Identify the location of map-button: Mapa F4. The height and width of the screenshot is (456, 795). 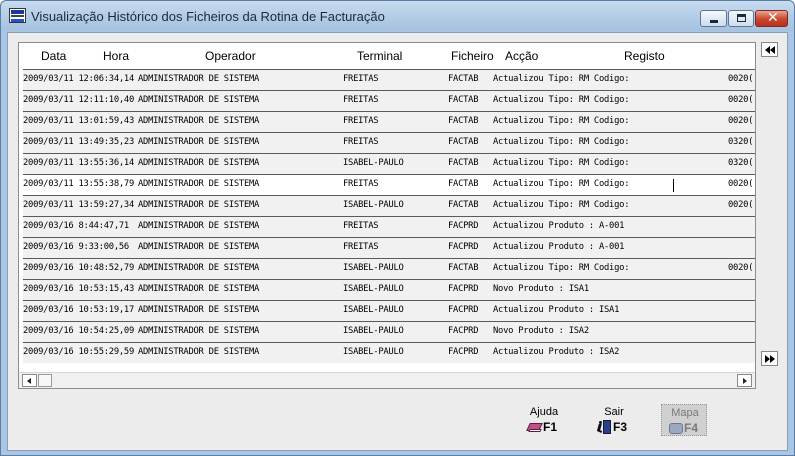
(684, 420).